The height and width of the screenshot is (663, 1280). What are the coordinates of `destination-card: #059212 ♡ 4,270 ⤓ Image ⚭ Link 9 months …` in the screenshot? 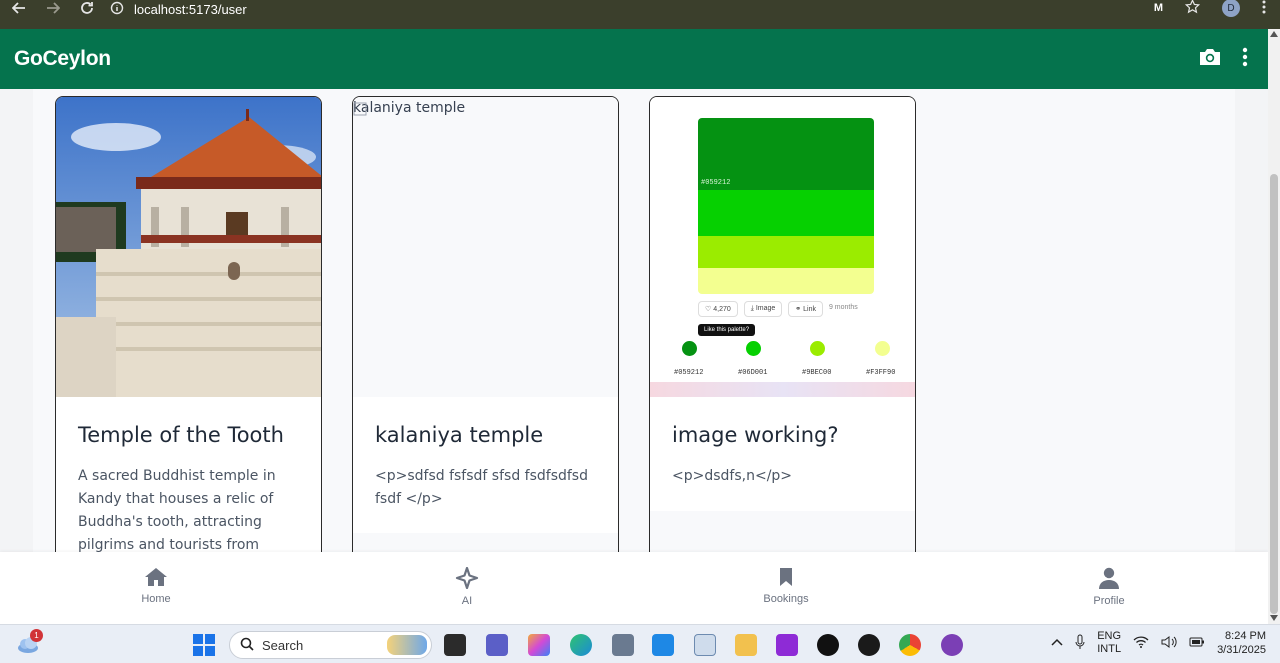 It's located at (782, 324).